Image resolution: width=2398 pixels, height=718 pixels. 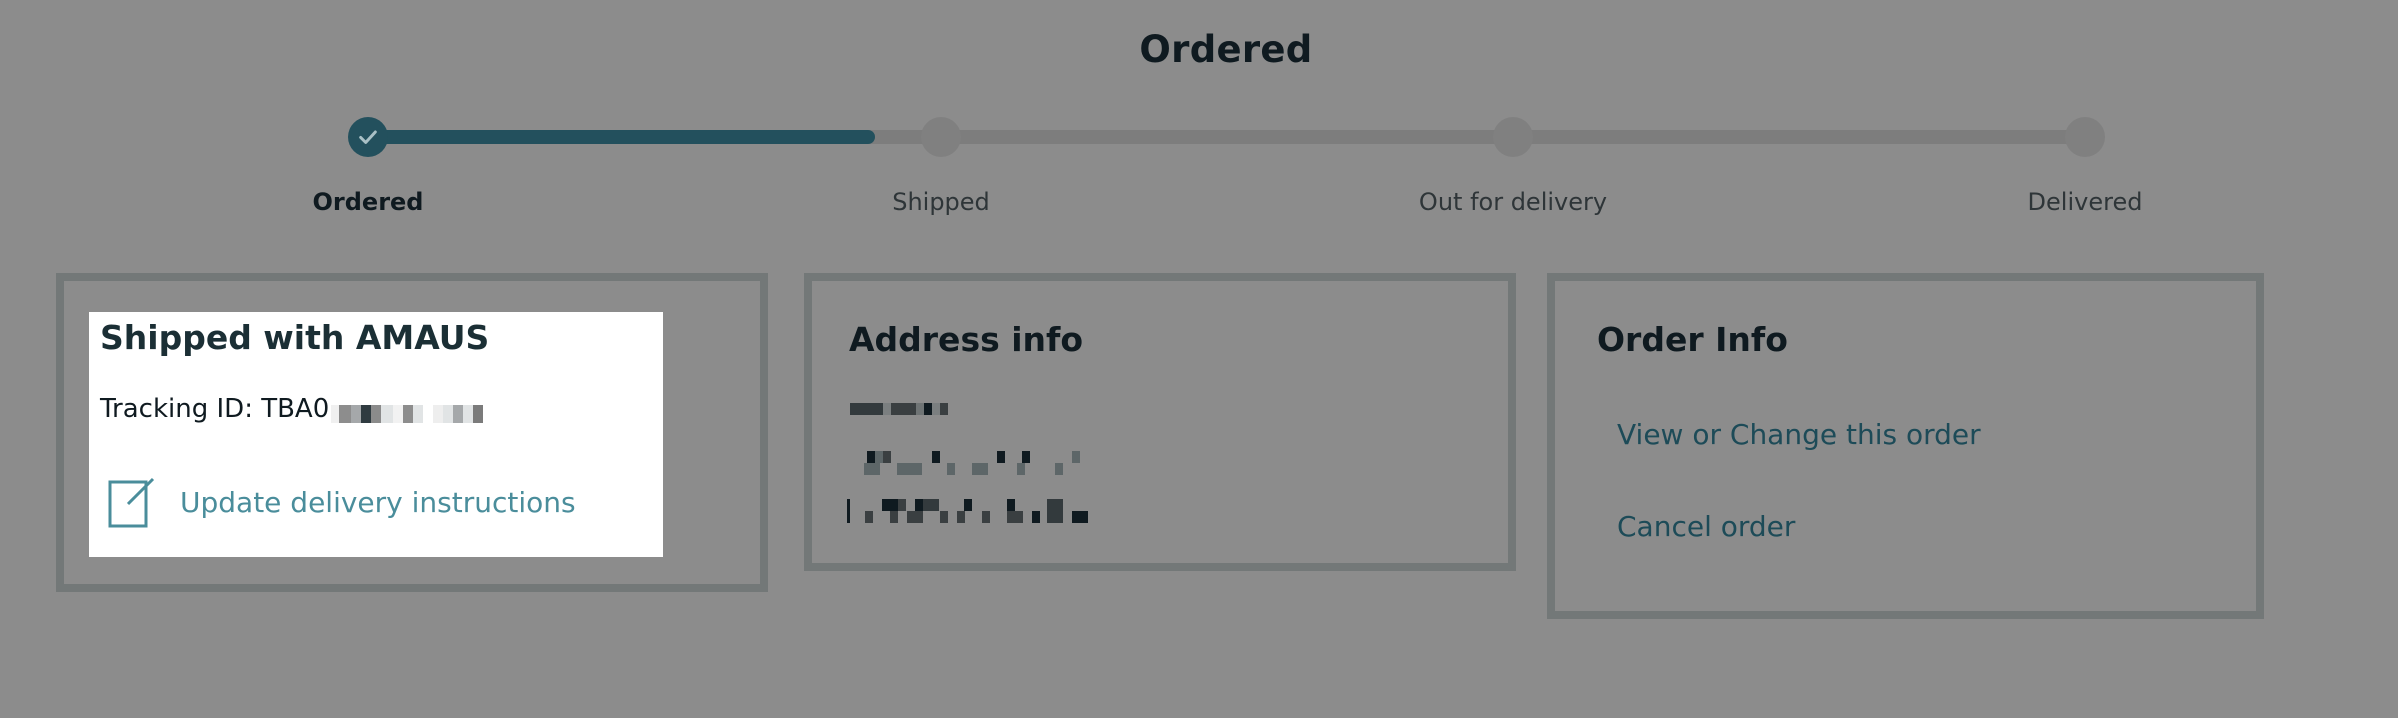 I want to click on step-label-out-for-delivery: Out for delivery, so click(x=1513, y=202).